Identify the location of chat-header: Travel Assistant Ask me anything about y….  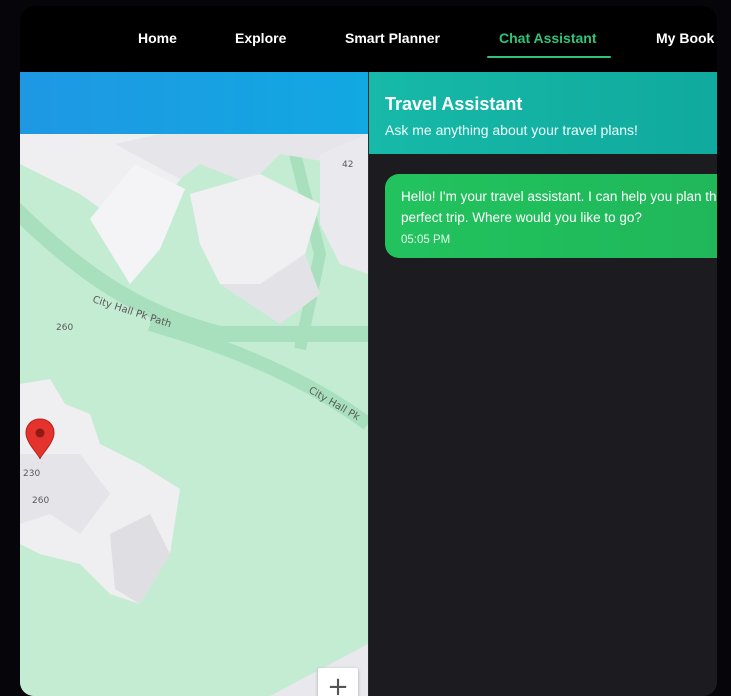
(543, 113).